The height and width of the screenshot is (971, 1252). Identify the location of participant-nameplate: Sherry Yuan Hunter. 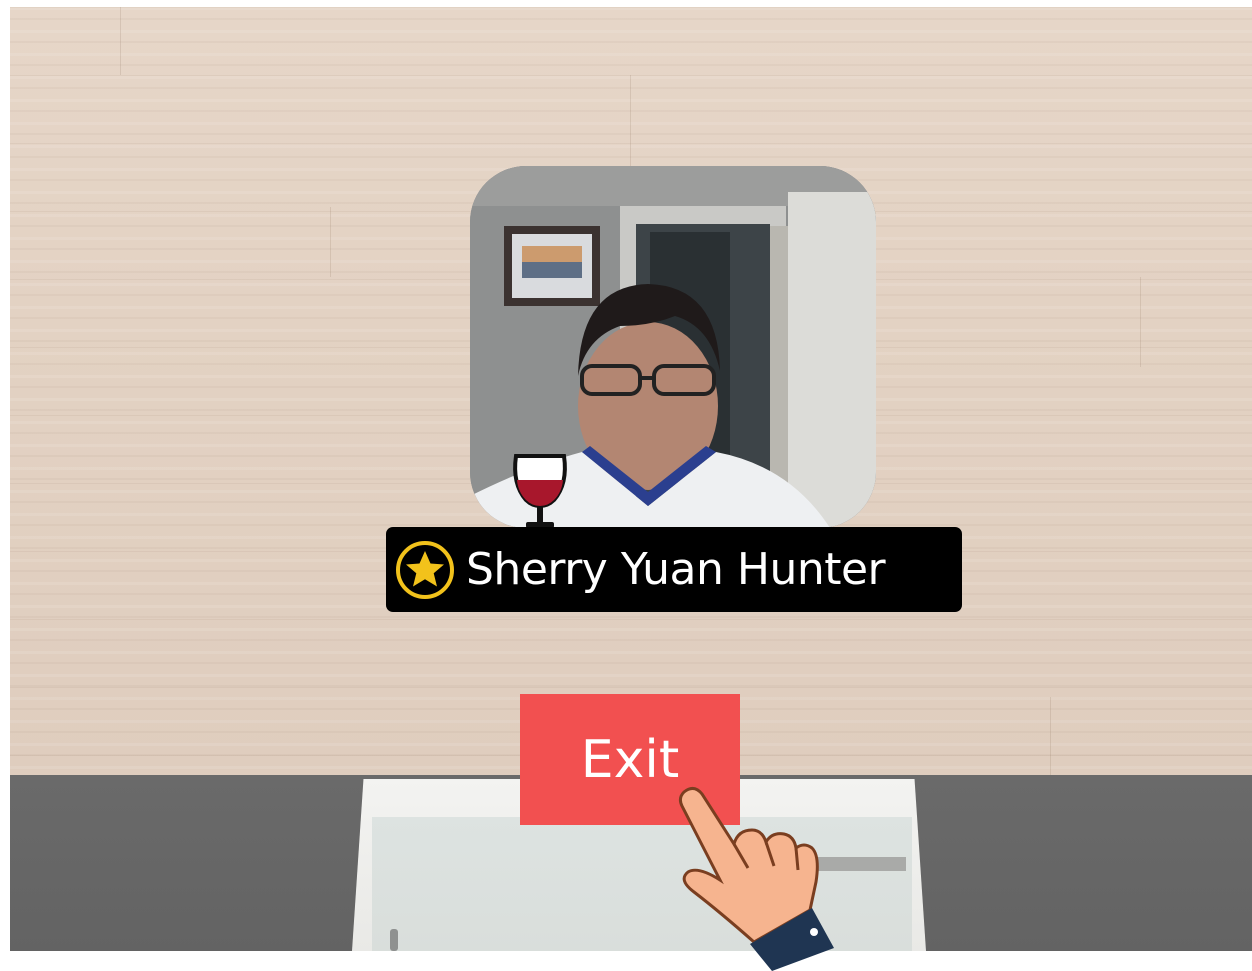
(674, 569).